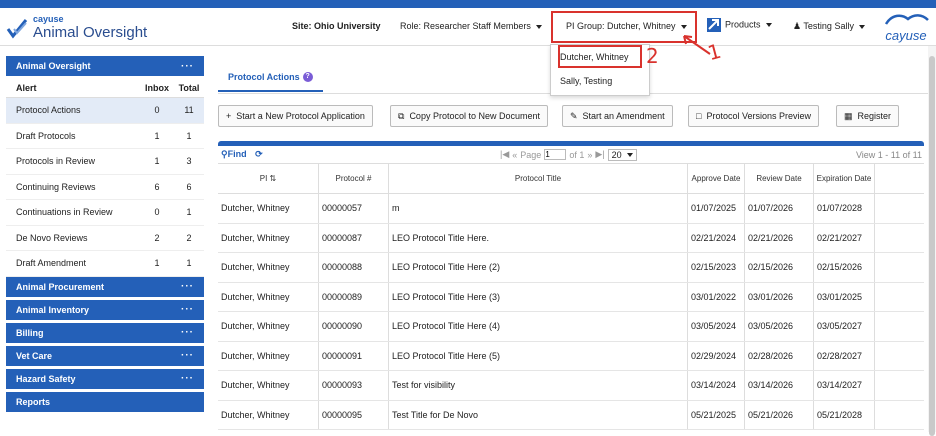 The height and width of the screenshot is (436, 936). I want to click on pi-option-sally: Sally, Testing, so click(600, 81).